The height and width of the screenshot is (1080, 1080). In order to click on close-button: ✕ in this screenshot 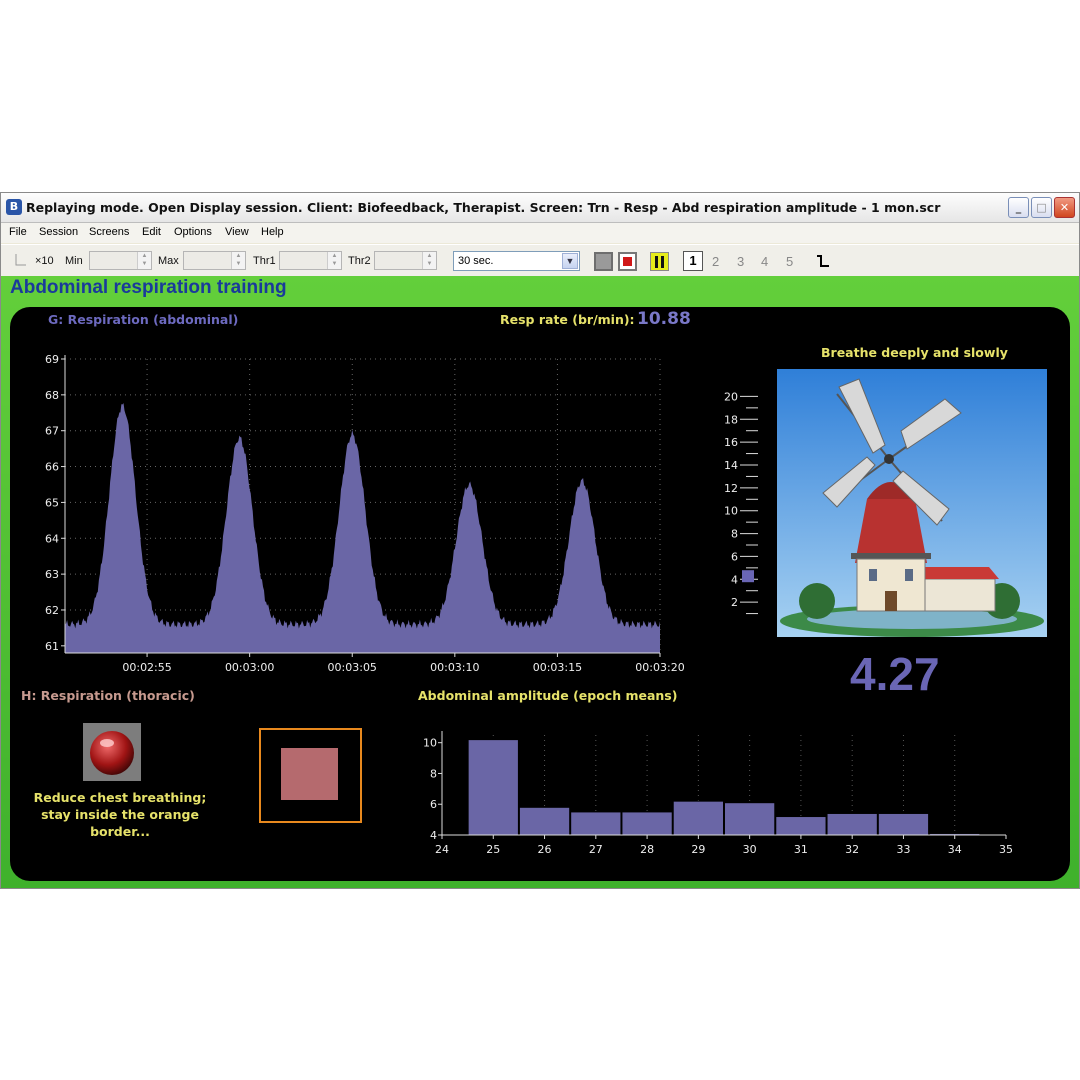, I will do `click(1064, 207)`.